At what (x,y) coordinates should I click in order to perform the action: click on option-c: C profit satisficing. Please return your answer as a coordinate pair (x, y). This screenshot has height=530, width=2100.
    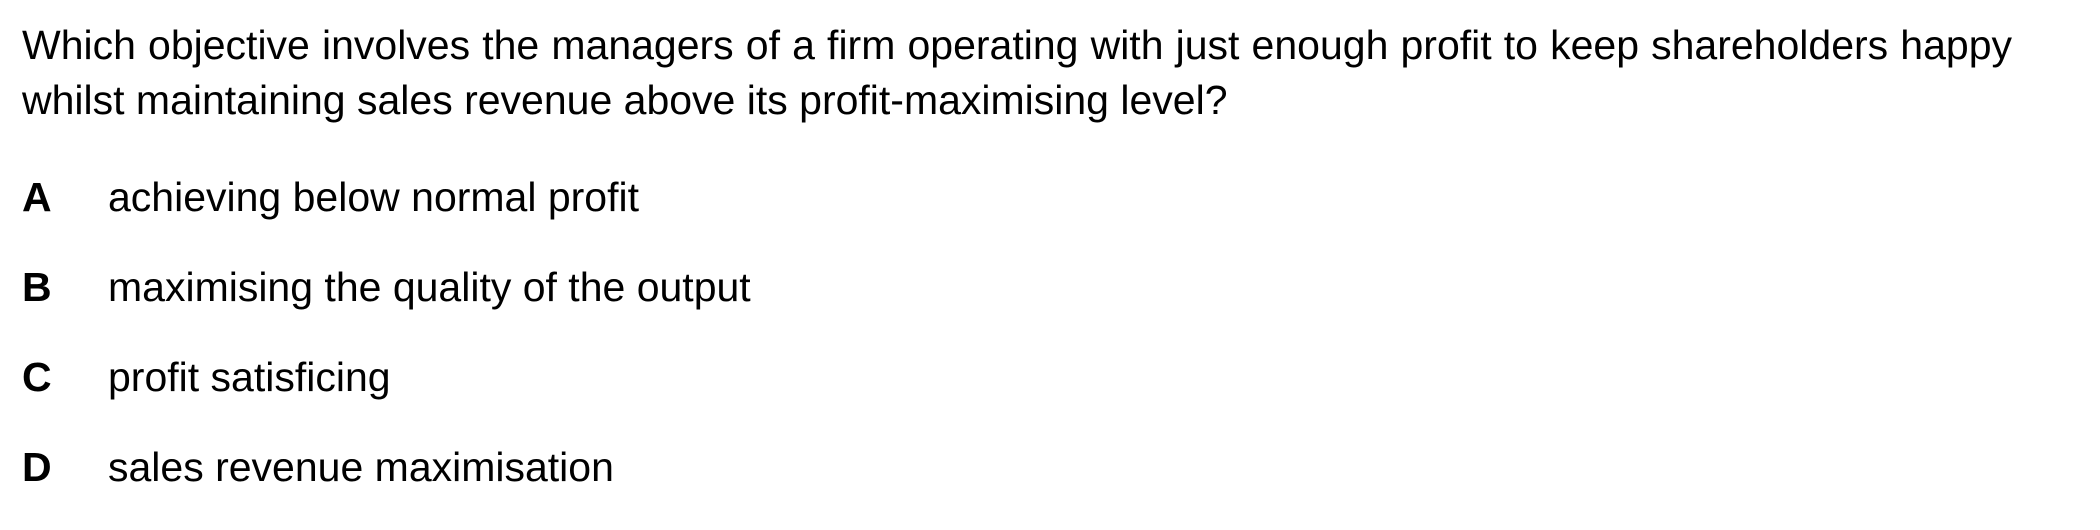
    Looking at the image, I should click on (386, 395).